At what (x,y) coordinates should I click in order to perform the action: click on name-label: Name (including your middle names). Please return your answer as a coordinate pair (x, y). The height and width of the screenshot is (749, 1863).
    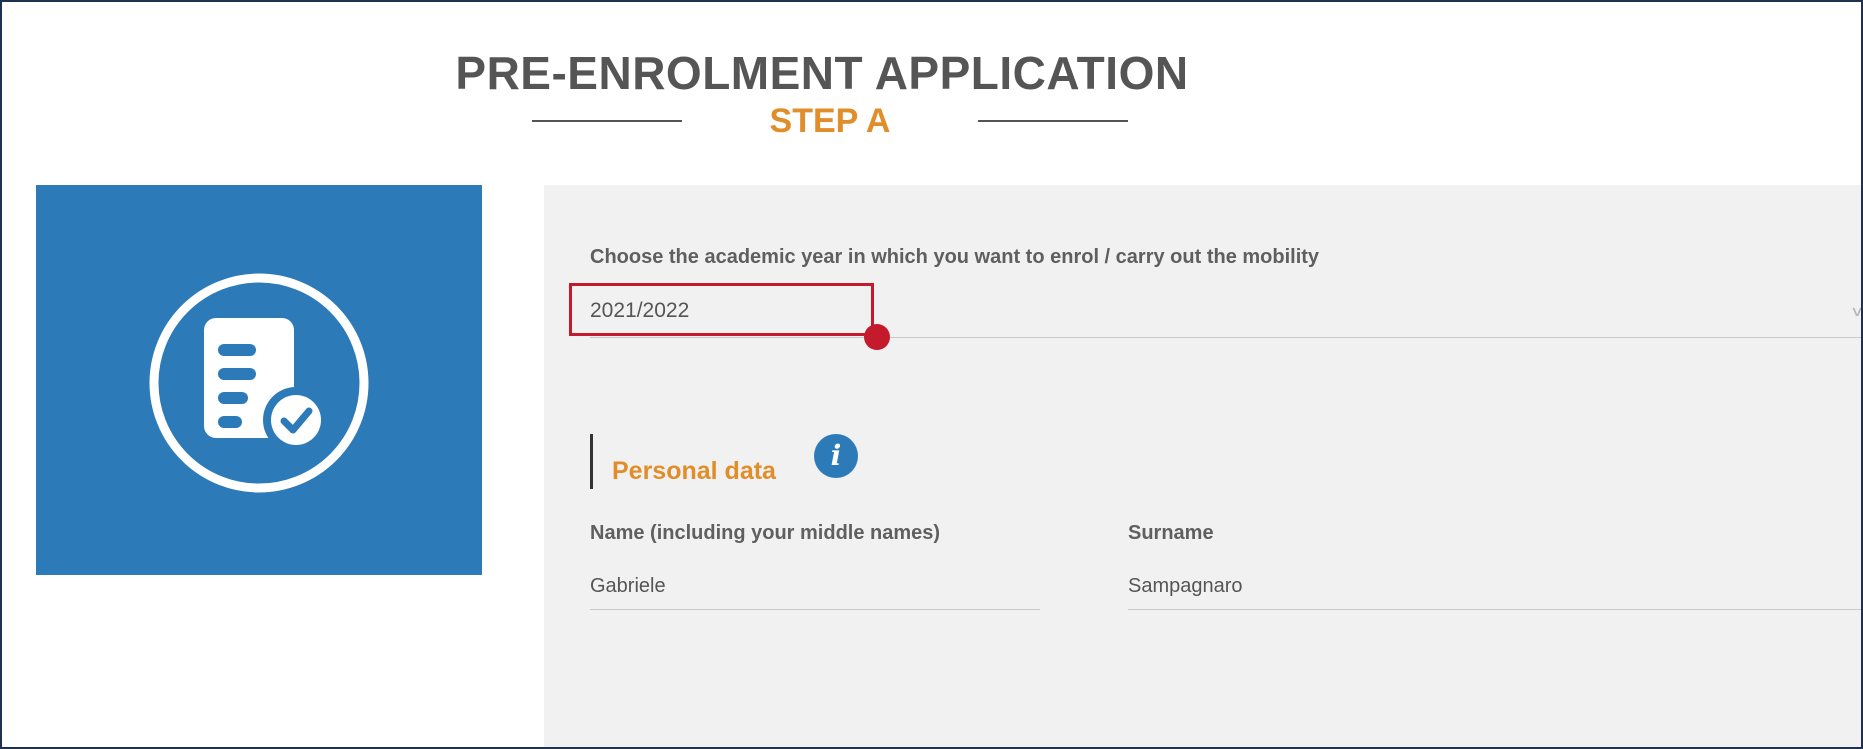
    Looking at the image, I should click on (765, 533).